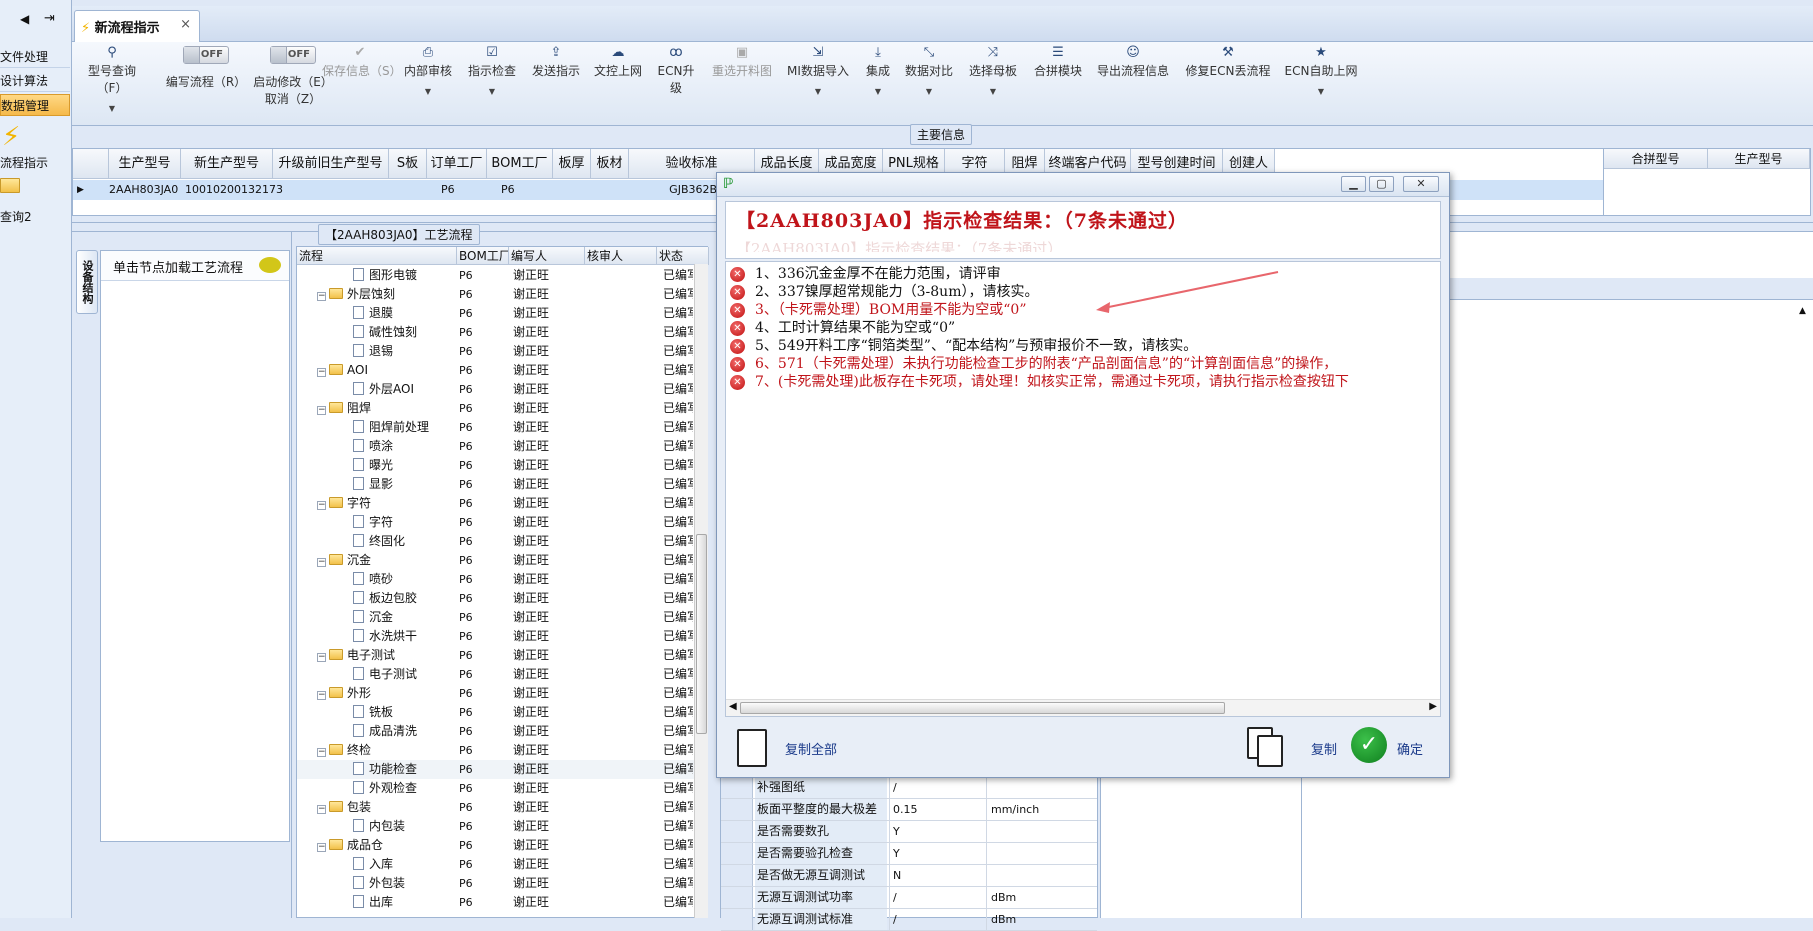 Image resolution: width=1813 pixels, height=931 pixels. Describe the element at coordinates (496, 674) in the screenshot. I see `tree-row: 电子测试 P6 谢正旺 已编写` at that location.